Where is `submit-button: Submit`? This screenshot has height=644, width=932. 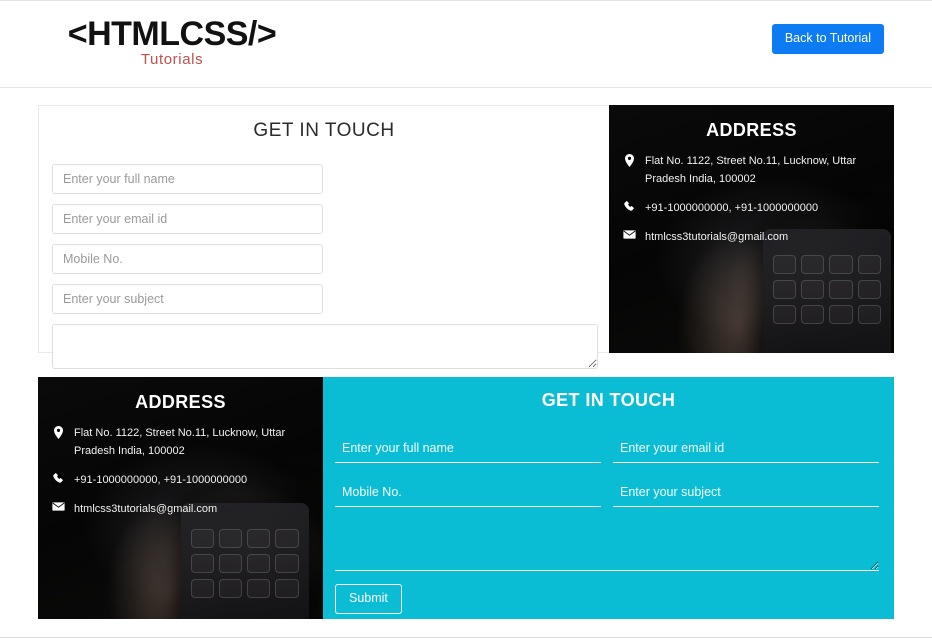
submit-button: Submit is located at coordinates (368, 599).